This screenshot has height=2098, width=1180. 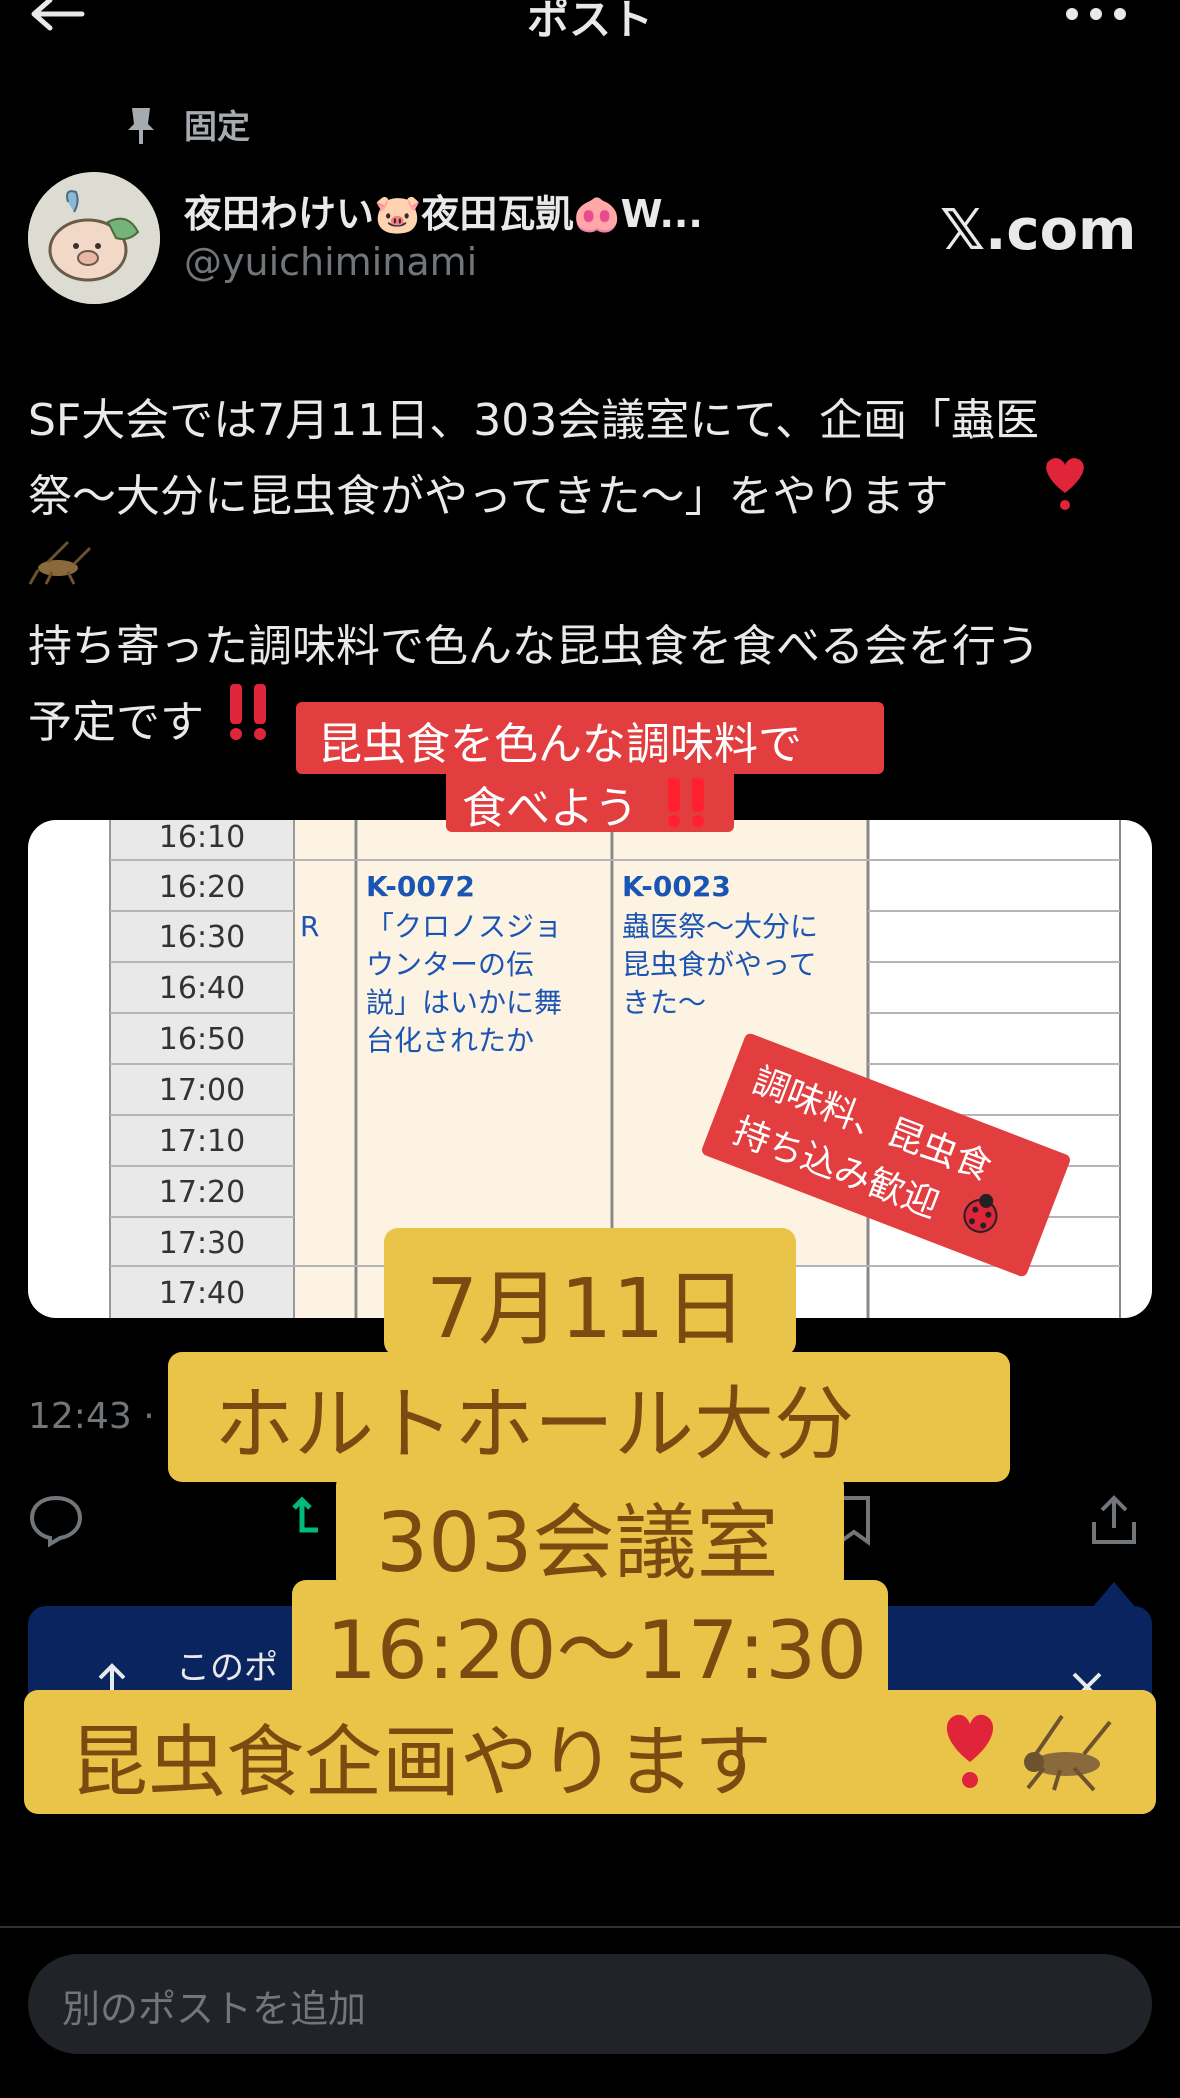 I want to click on event-code: K-0072, so click(x=420, y=886).